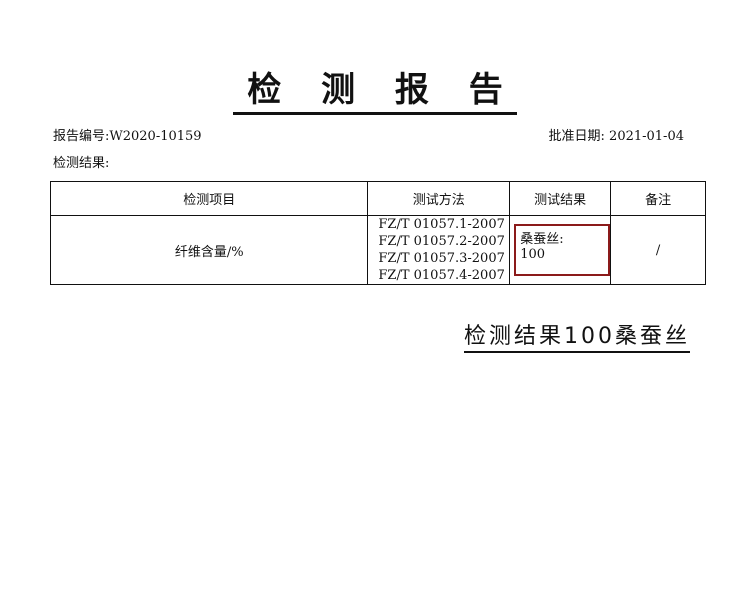  What do you see at coordinates (441, 224) in the screenshot?
I see `method-line: FZ/T 01057.1-2007` at bounding box center [441, 224].